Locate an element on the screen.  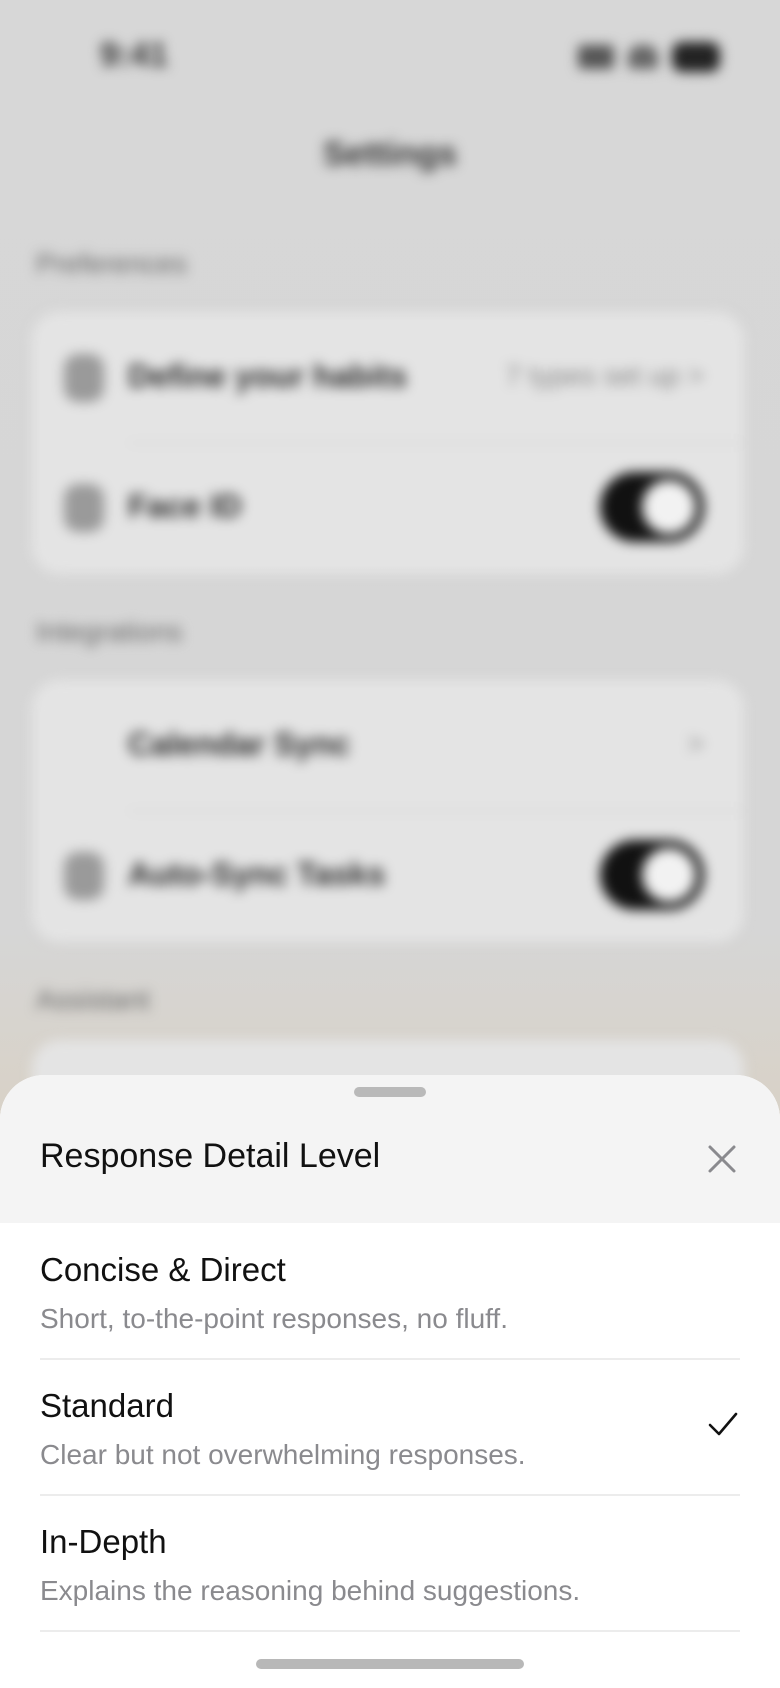
wifi-icon is located at coordinates (643, 57).